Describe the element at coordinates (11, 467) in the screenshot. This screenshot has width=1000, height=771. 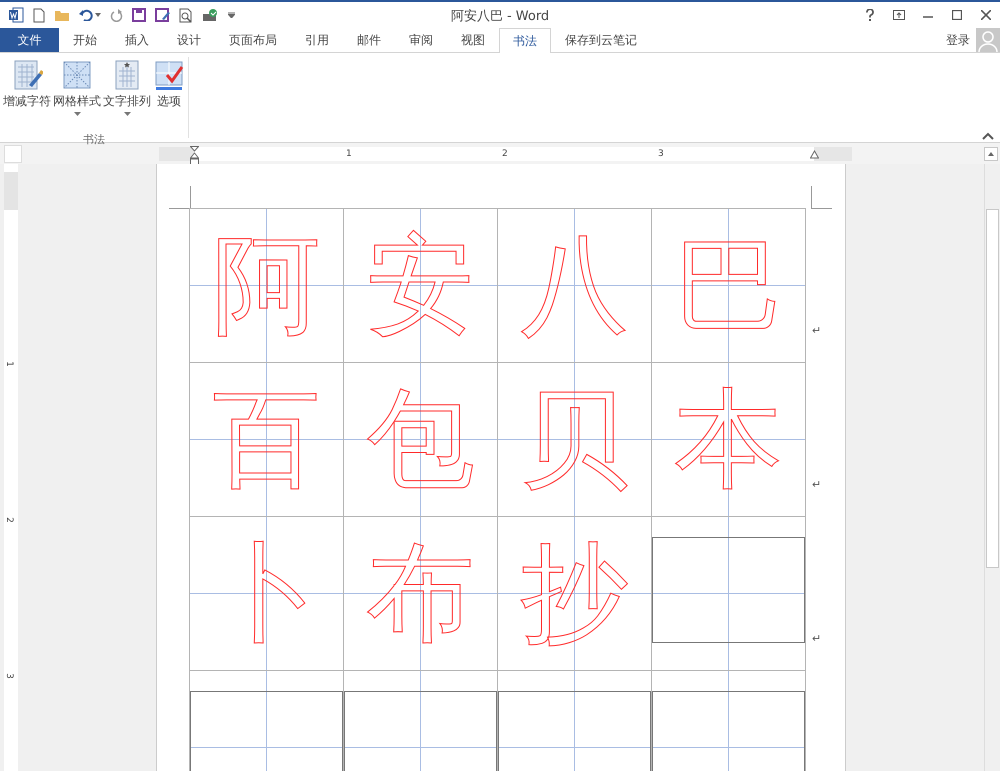
I see `vertical-ruler: 1 2 3` at that location.